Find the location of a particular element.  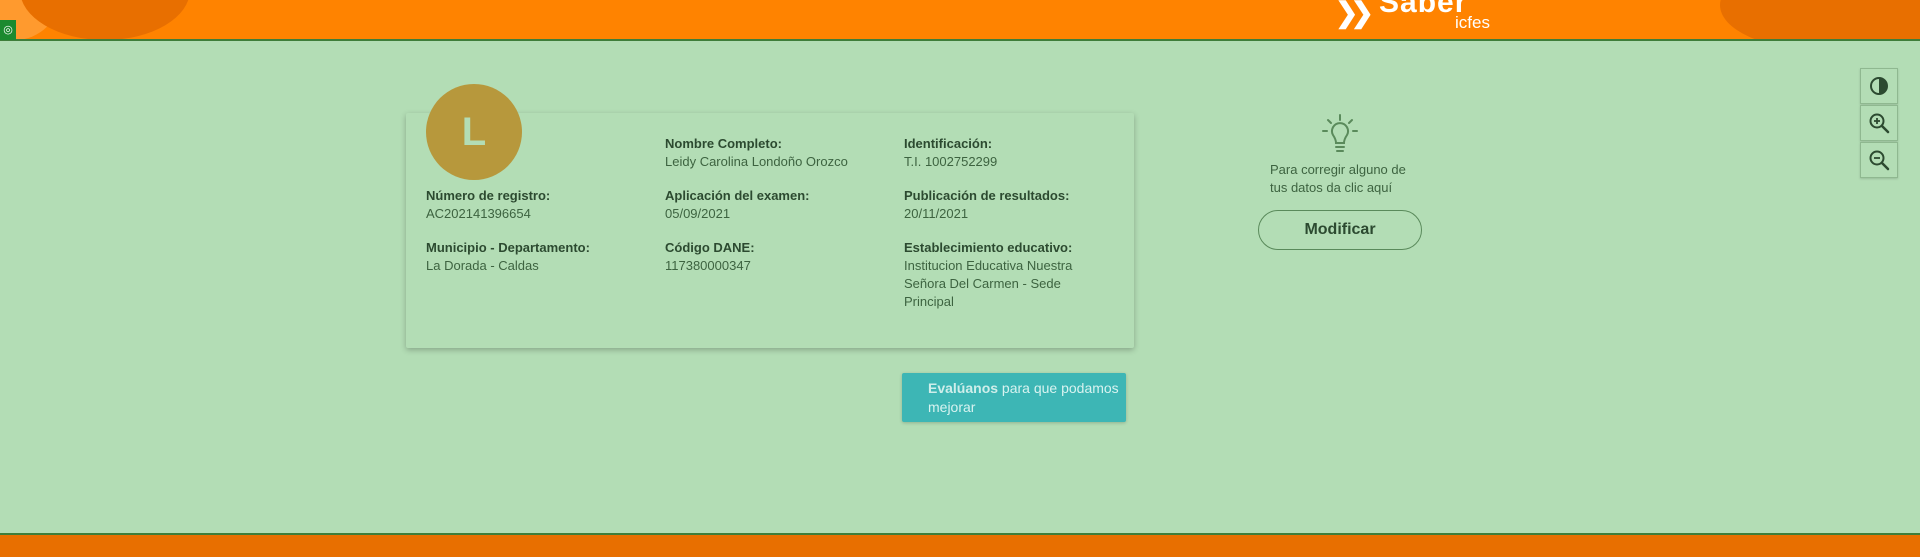

field-value: 20/11/2021 is located at coordinates (936, 213).